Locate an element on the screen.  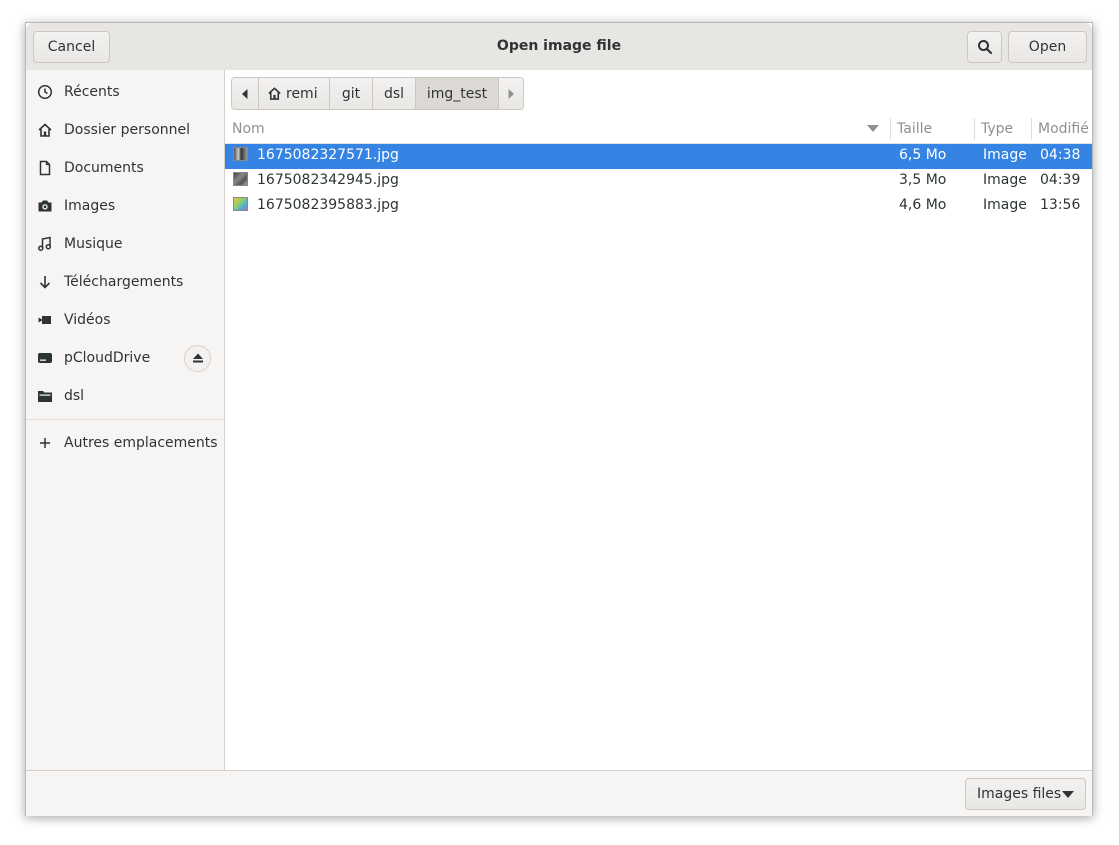
path-segment-home: remi is located at coordinates (294, 93).